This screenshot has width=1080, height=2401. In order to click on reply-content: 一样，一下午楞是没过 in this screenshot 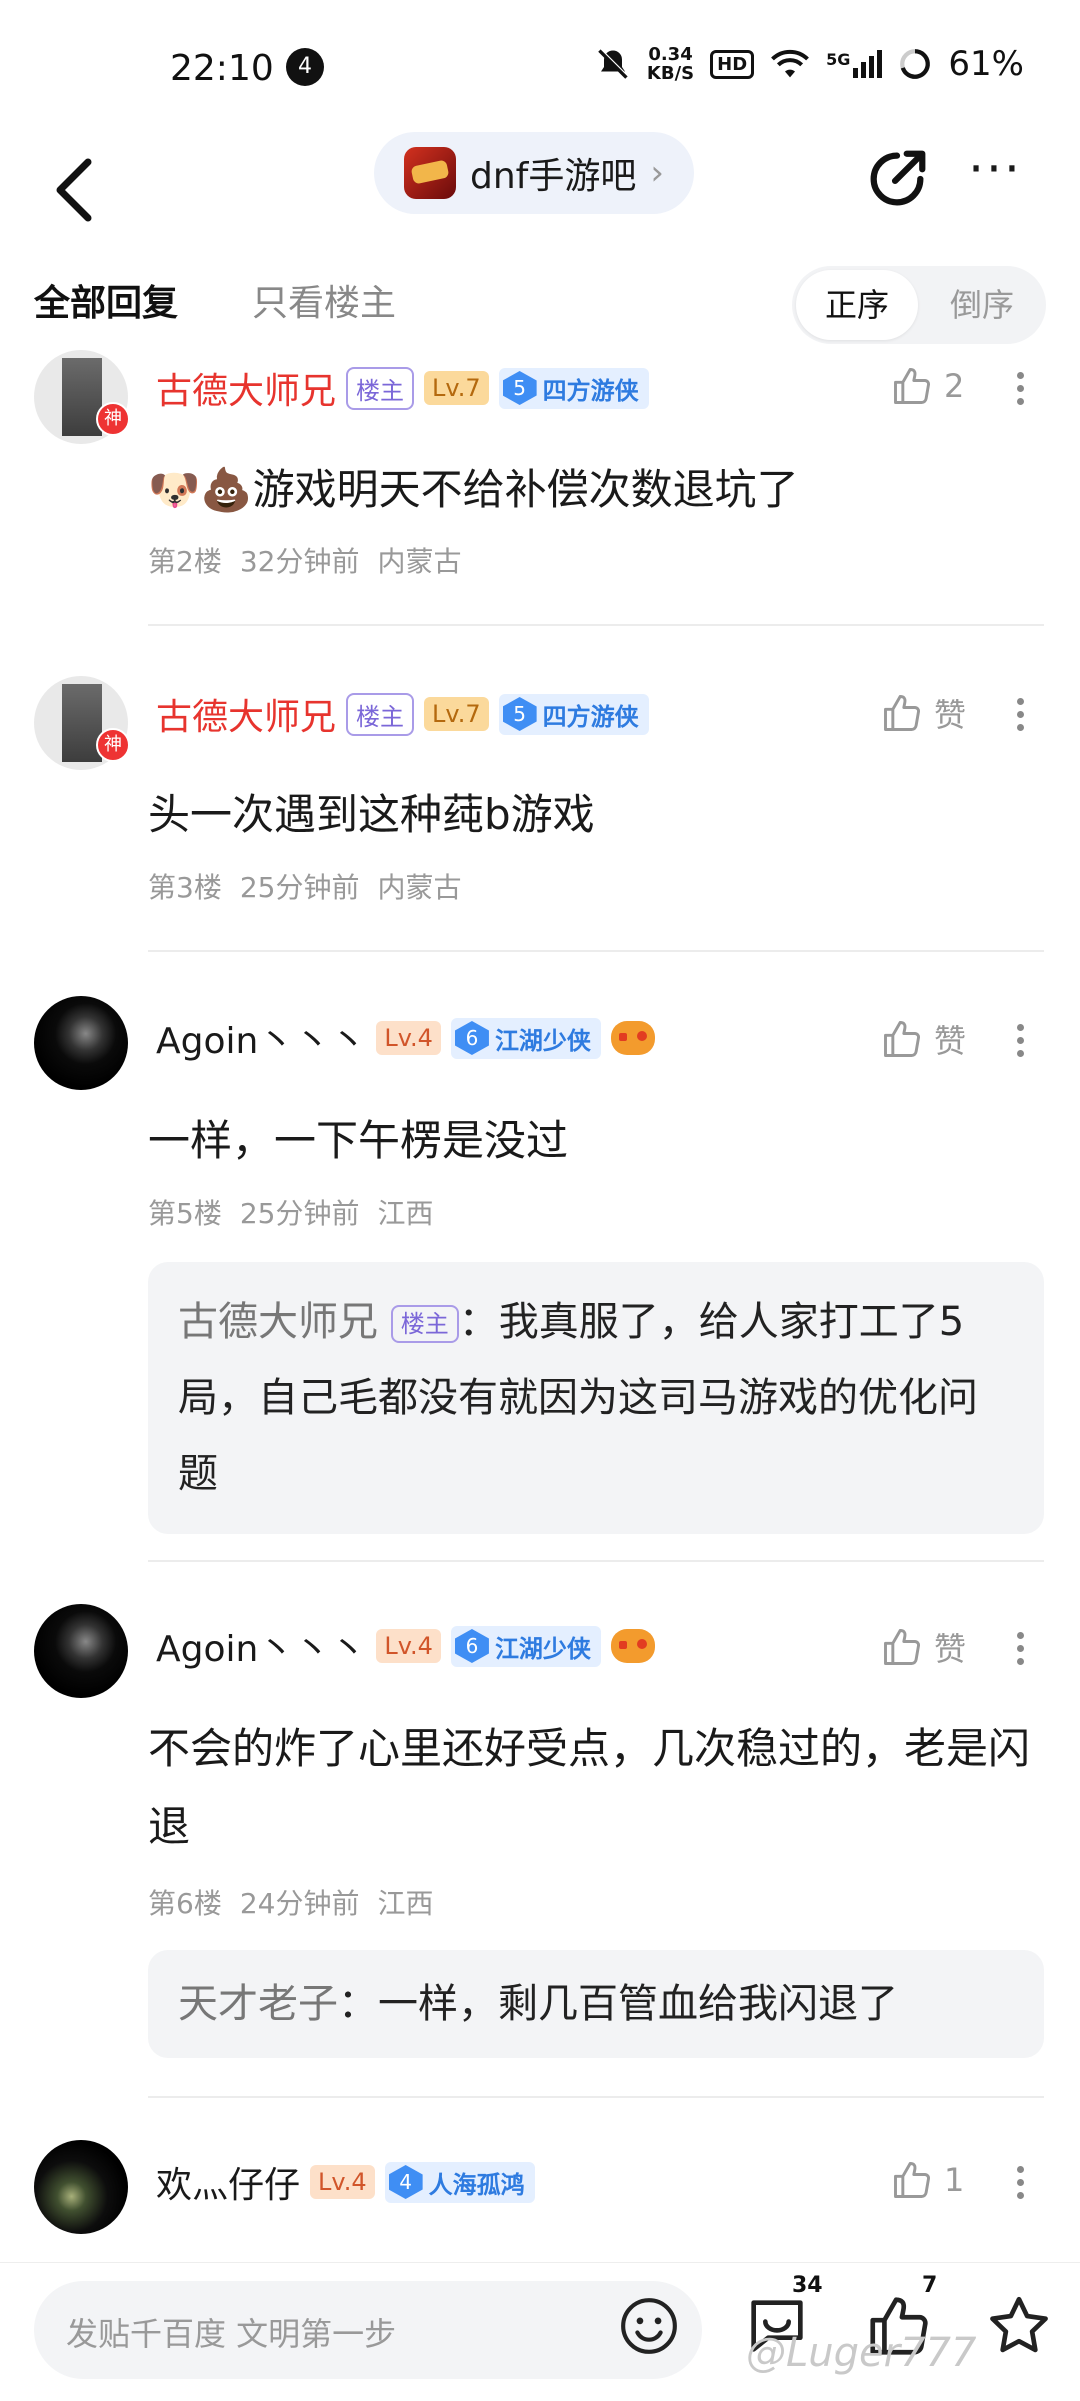, I will do `click(358, 1140)`.